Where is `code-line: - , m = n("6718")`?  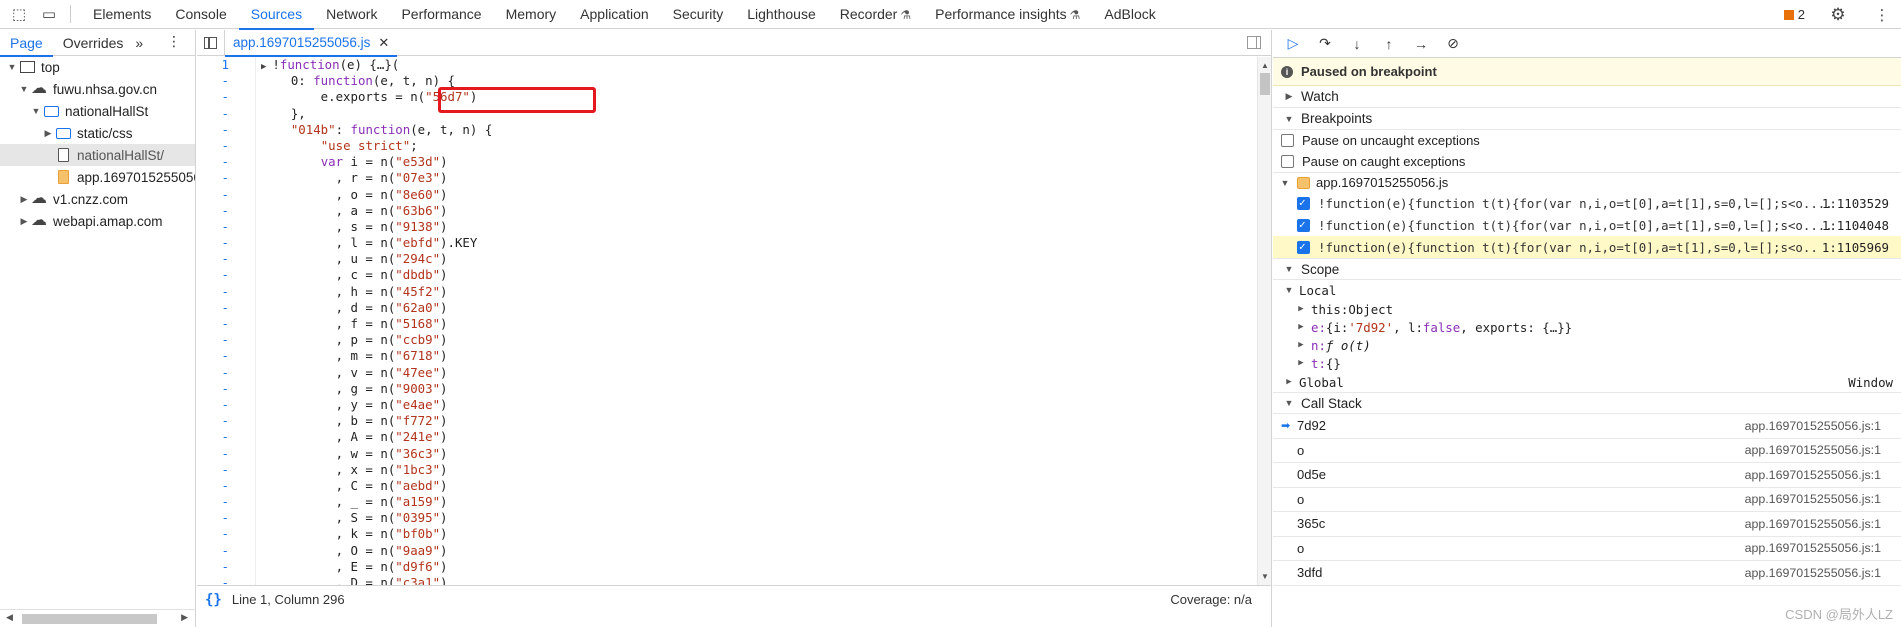
code-line: - , m = n("6718") is located at coordinates (727, 356).